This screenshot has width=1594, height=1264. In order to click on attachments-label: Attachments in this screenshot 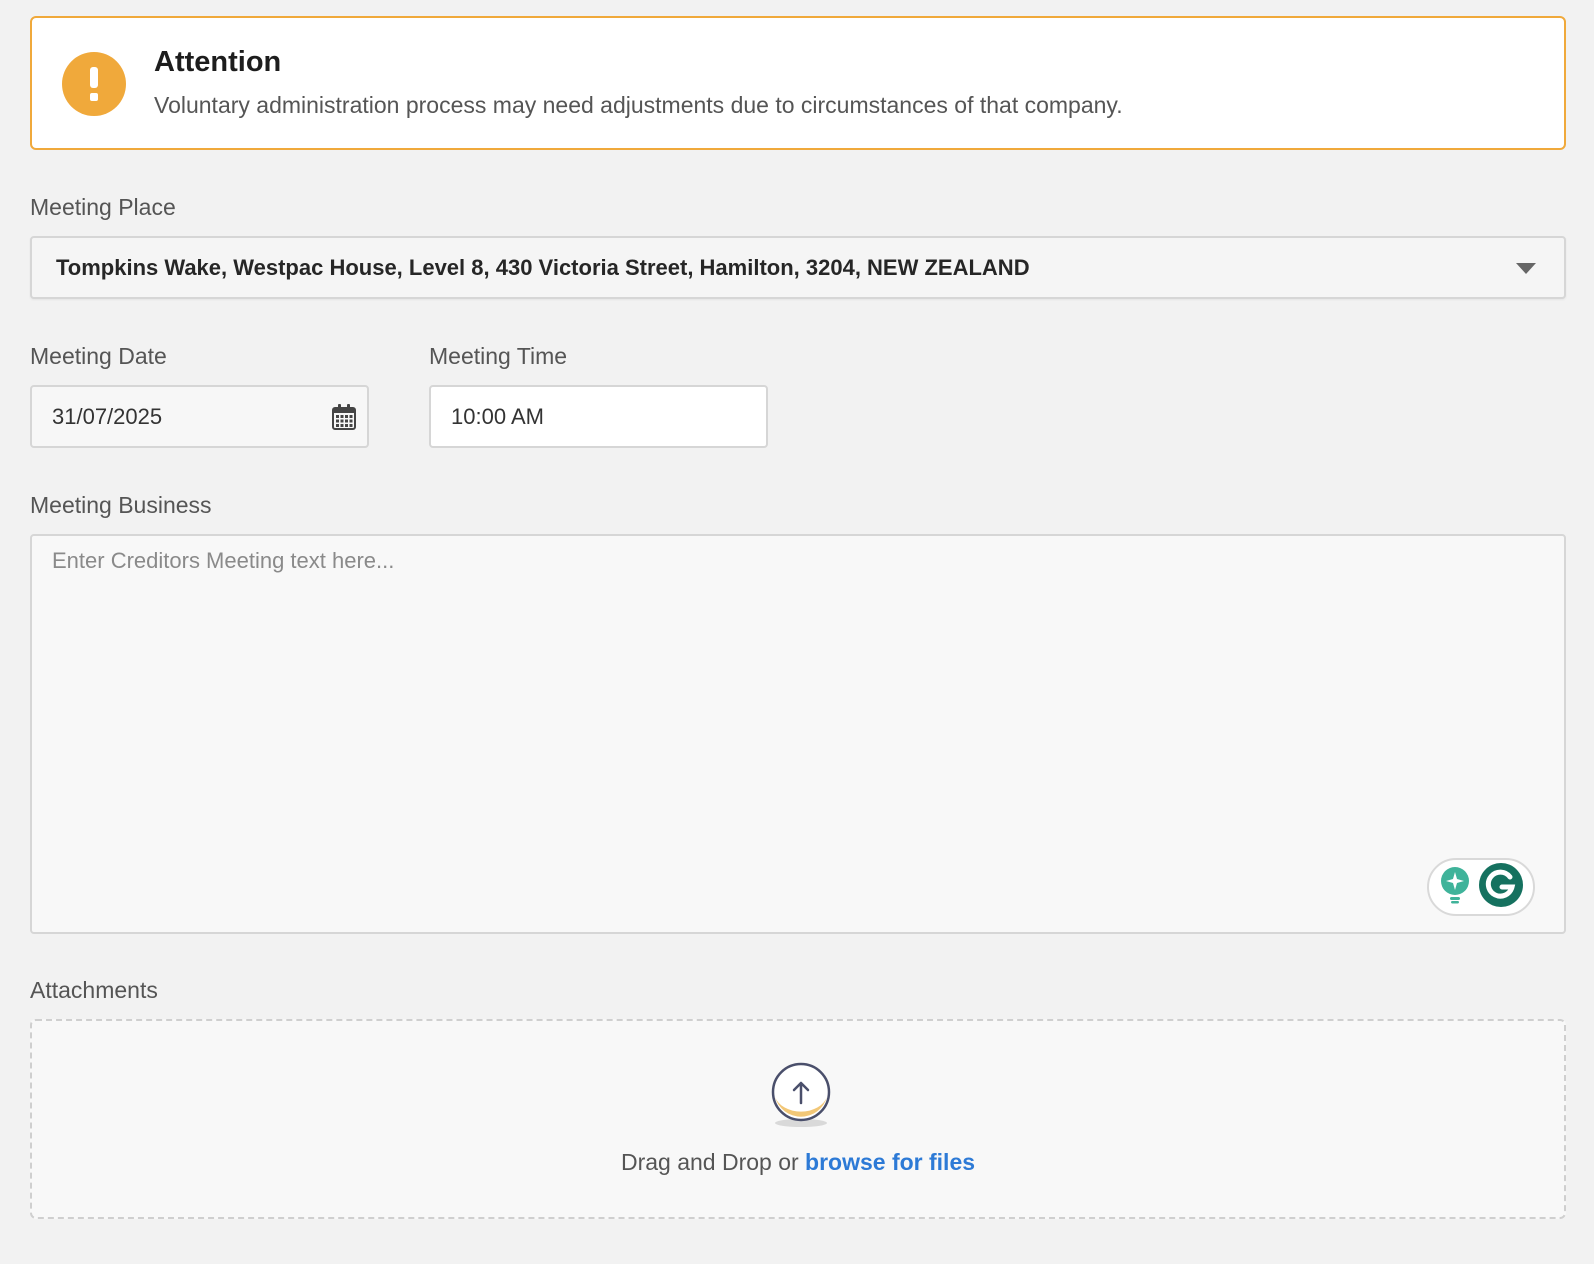, I will do `click(94, 990)`.